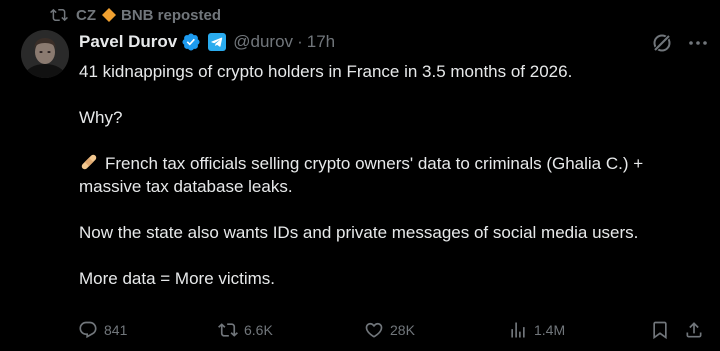 The image size is (720, 351). What do you see at coordinates (191, 42) in the screenshot?
I see `verified-badge-icon` at bounding box center [191, 42].